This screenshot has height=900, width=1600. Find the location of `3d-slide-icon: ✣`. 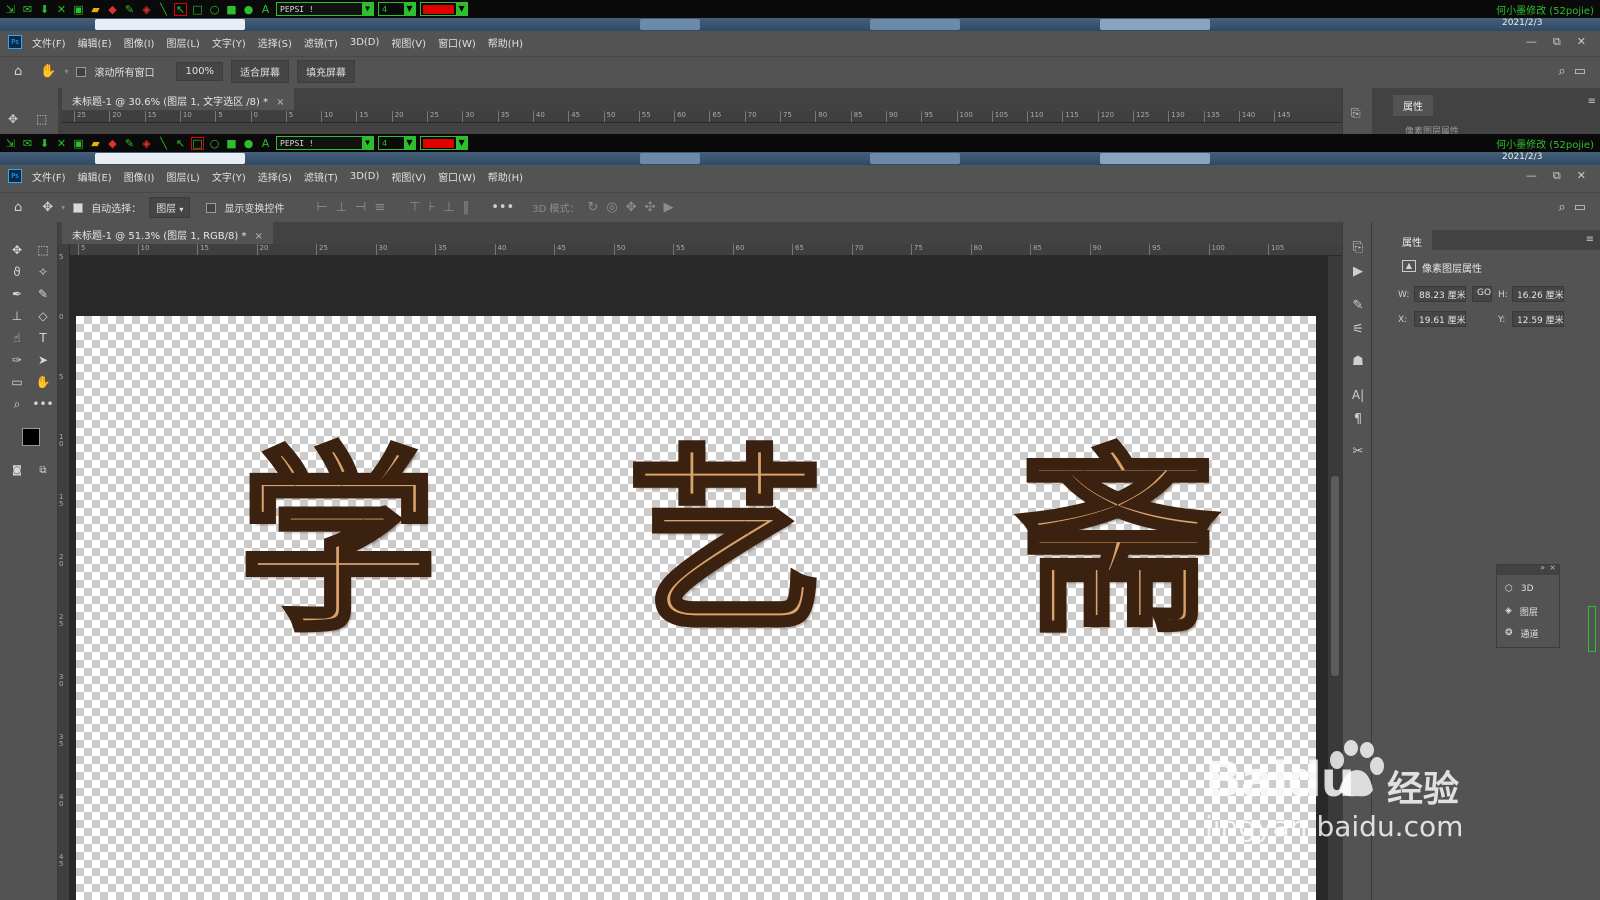

3d-slide-icon: ✣ is located at coordinates (650, 207).